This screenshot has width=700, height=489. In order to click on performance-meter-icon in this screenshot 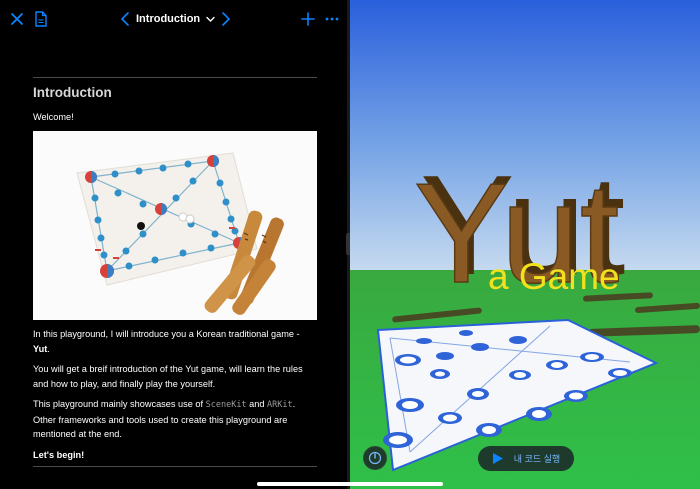, I will do `click(375, 458)`.